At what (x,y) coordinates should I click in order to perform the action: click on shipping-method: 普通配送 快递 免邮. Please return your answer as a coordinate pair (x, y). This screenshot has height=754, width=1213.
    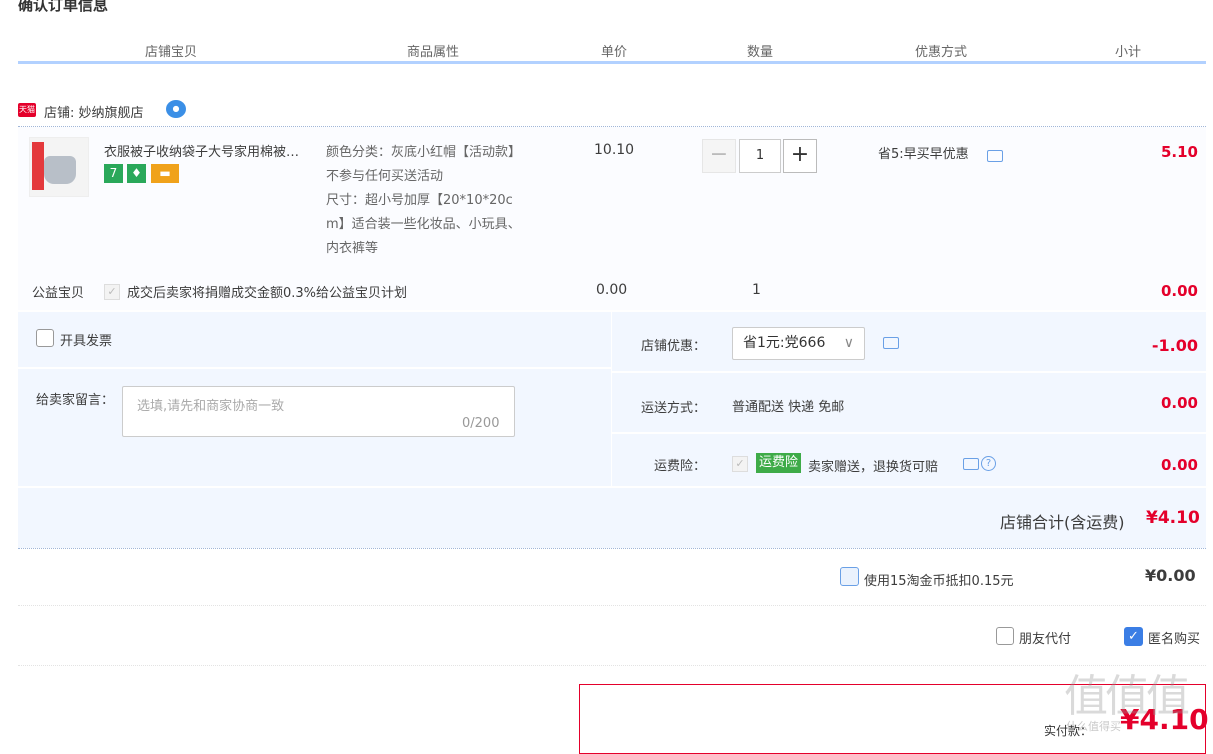
    Looking at the image, I should click on (788, 407).